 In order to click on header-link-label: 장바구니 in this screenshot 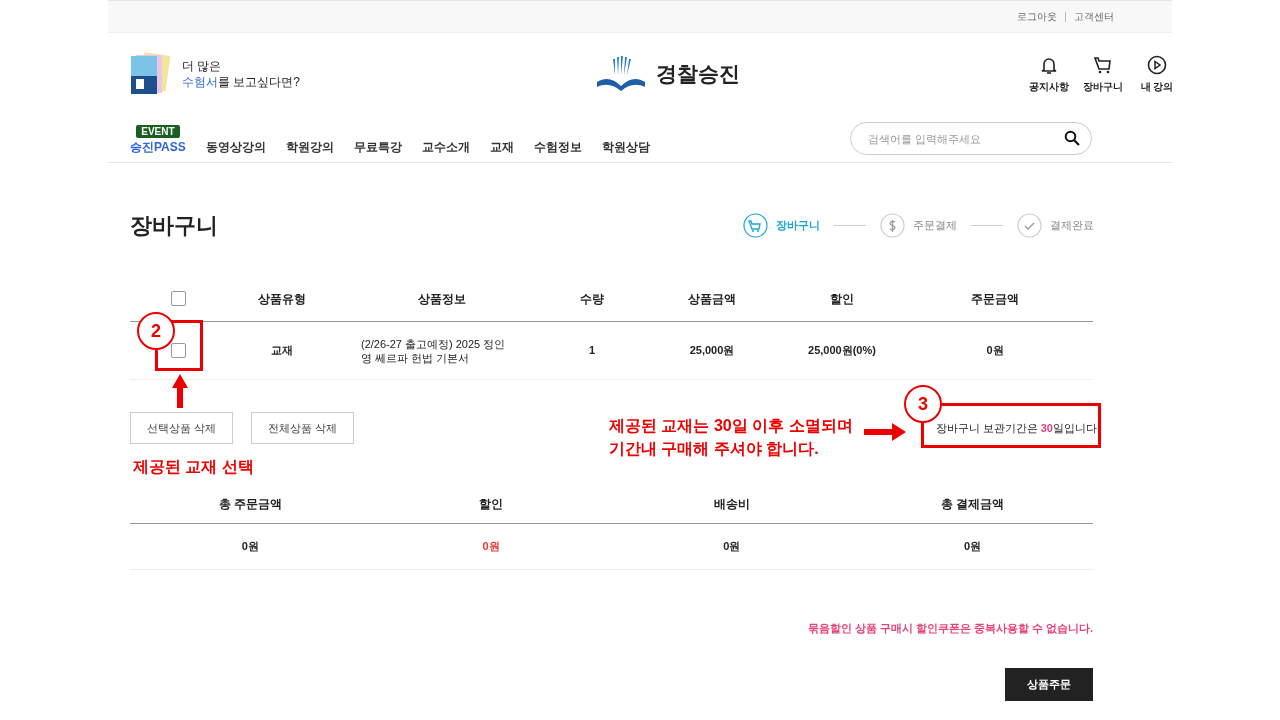, I will do `click(1103, 86)`.